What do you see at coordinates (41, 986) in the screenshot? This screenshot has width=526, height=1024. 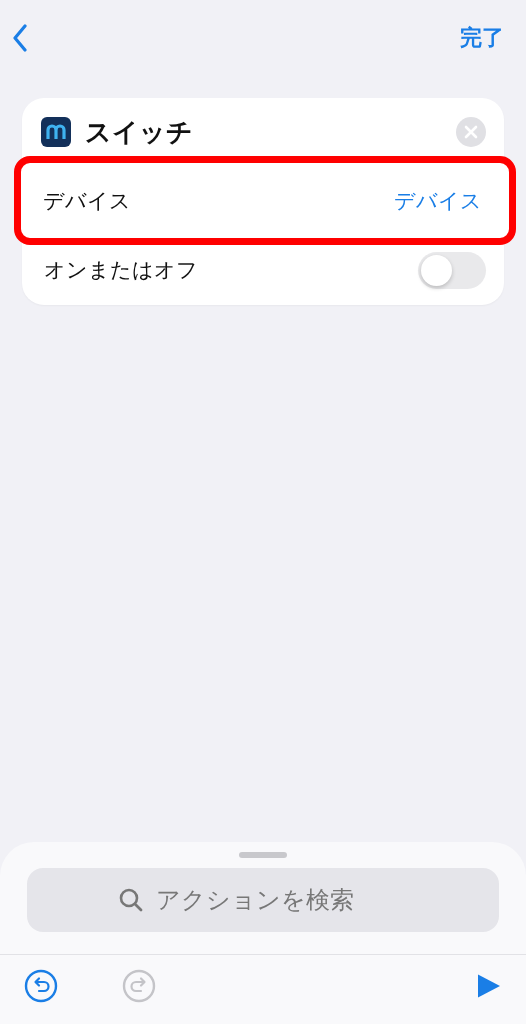 I see `undo-button` at bounding box center [41, 986].